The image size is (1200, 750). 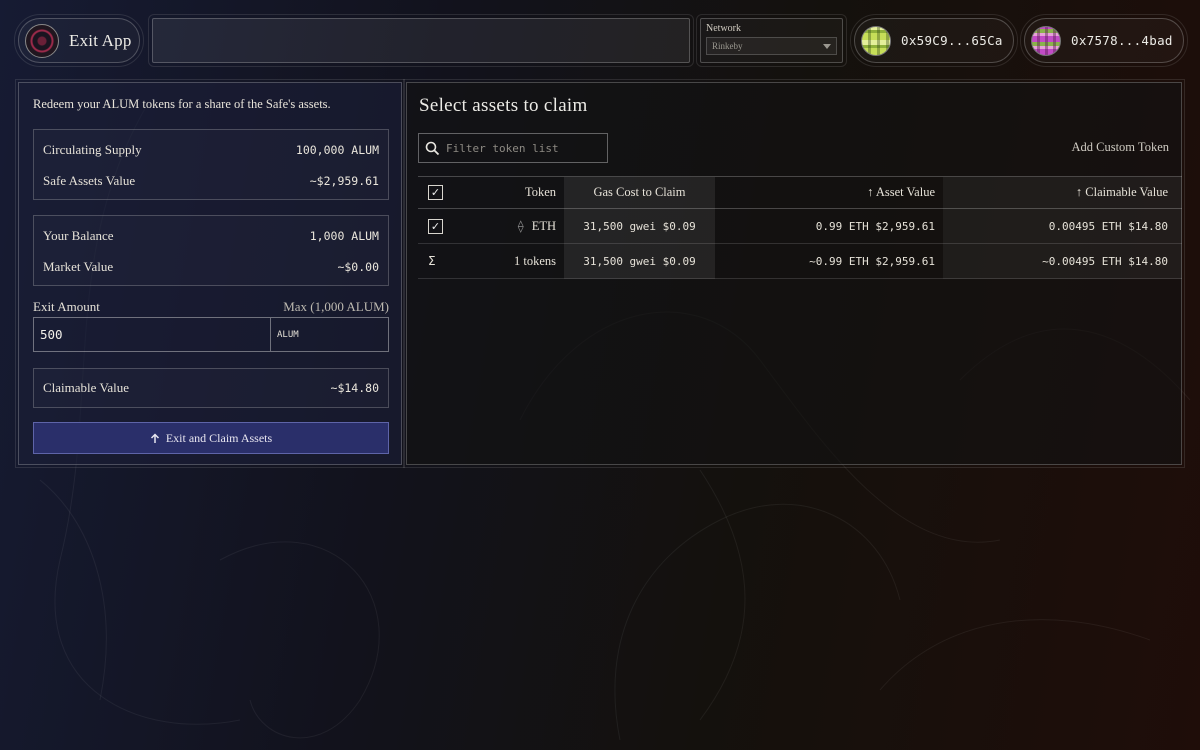 What do you see at coordinates (344, 180) in the screenshot?
I see `safe-assets-value: ~$2,959.61` at bounding box center [344, 180].